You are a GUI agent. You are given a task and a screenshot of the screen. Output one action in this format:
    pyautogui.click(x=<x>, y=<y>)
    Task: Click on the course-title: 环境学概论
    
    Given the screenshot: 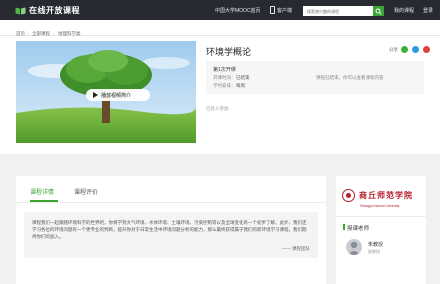 What is the action you would take?
    pyautogui.click(x=229, y=52)
    